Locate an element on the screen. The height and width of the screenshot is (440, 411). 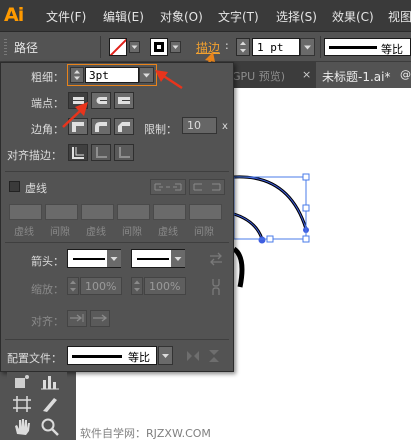
projecting-cap-icon is located at coordinates (124, 100).